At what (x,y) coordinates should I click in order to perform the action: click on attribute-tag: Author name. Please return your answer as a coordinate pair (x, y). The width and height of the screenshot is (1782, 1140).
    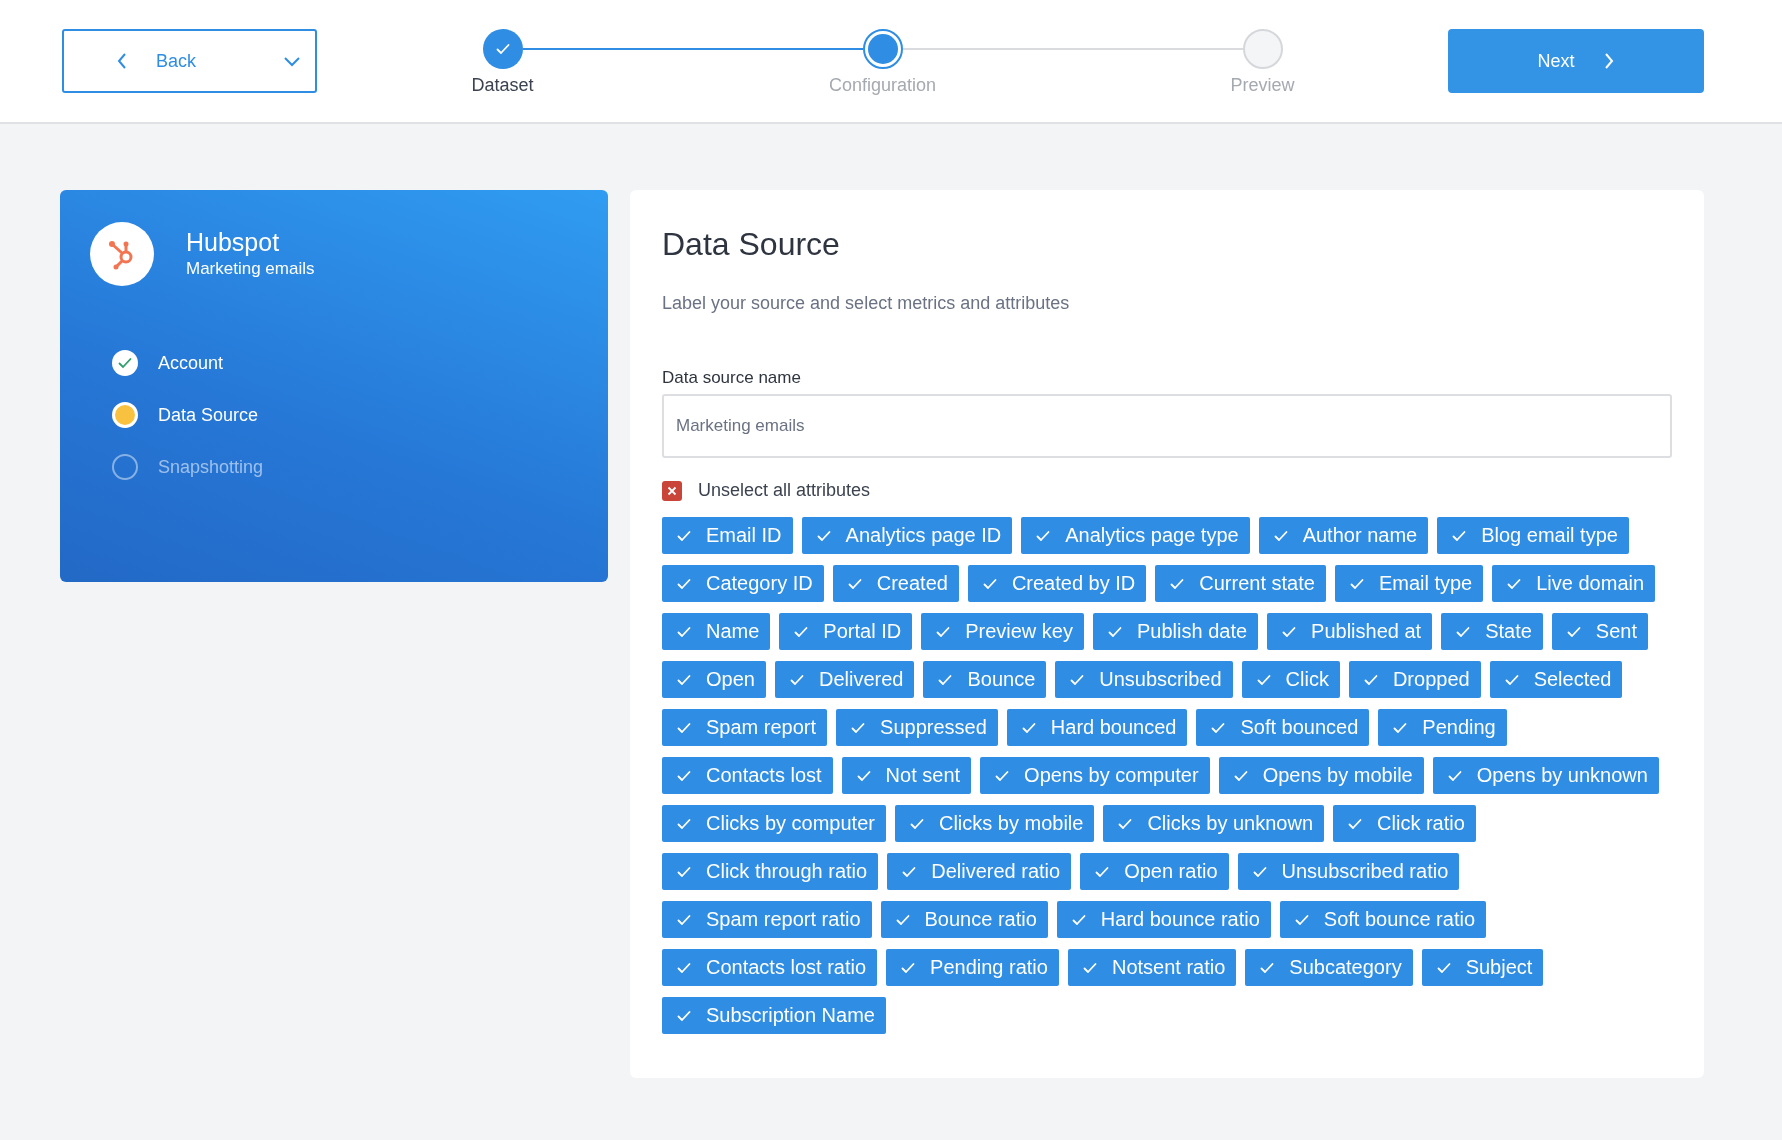
    Looking at the image, I should click on (1343, 535).